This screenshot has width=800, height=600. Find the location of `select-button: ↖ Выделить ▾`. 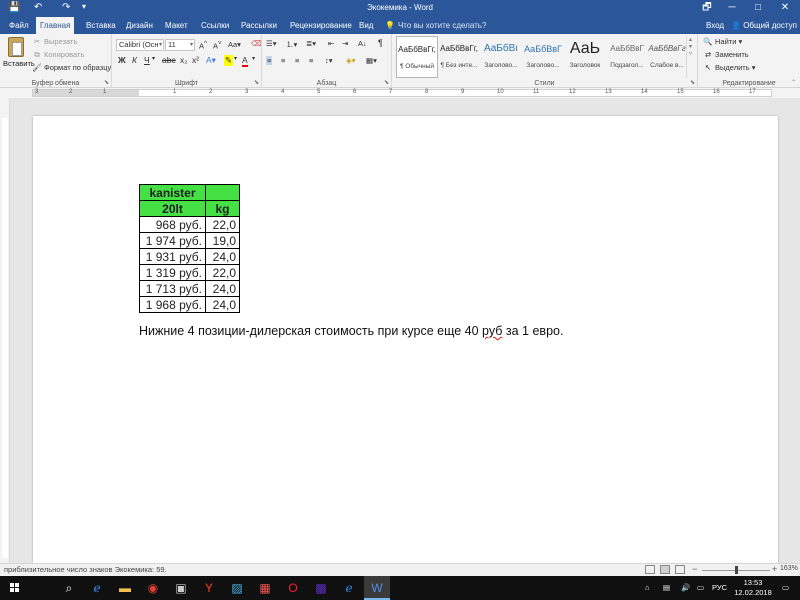

select-button: ↖ Выделить ▾ is located at coordinates (729, 67).